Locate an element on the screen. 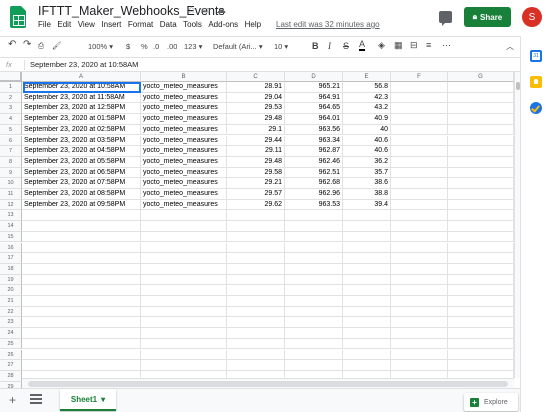  table-cell: 38.6 is located at coordinates (367, 183).